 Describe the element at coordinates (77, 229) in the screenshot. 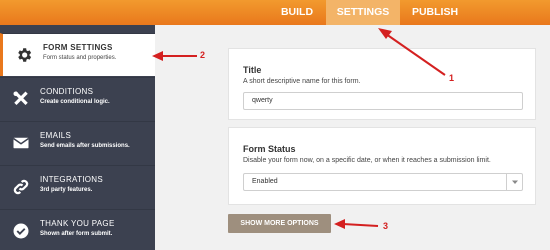

I see `sidebar-item-thank-you-page: THANK YOU PAGE Shown after form submit.` at that location.